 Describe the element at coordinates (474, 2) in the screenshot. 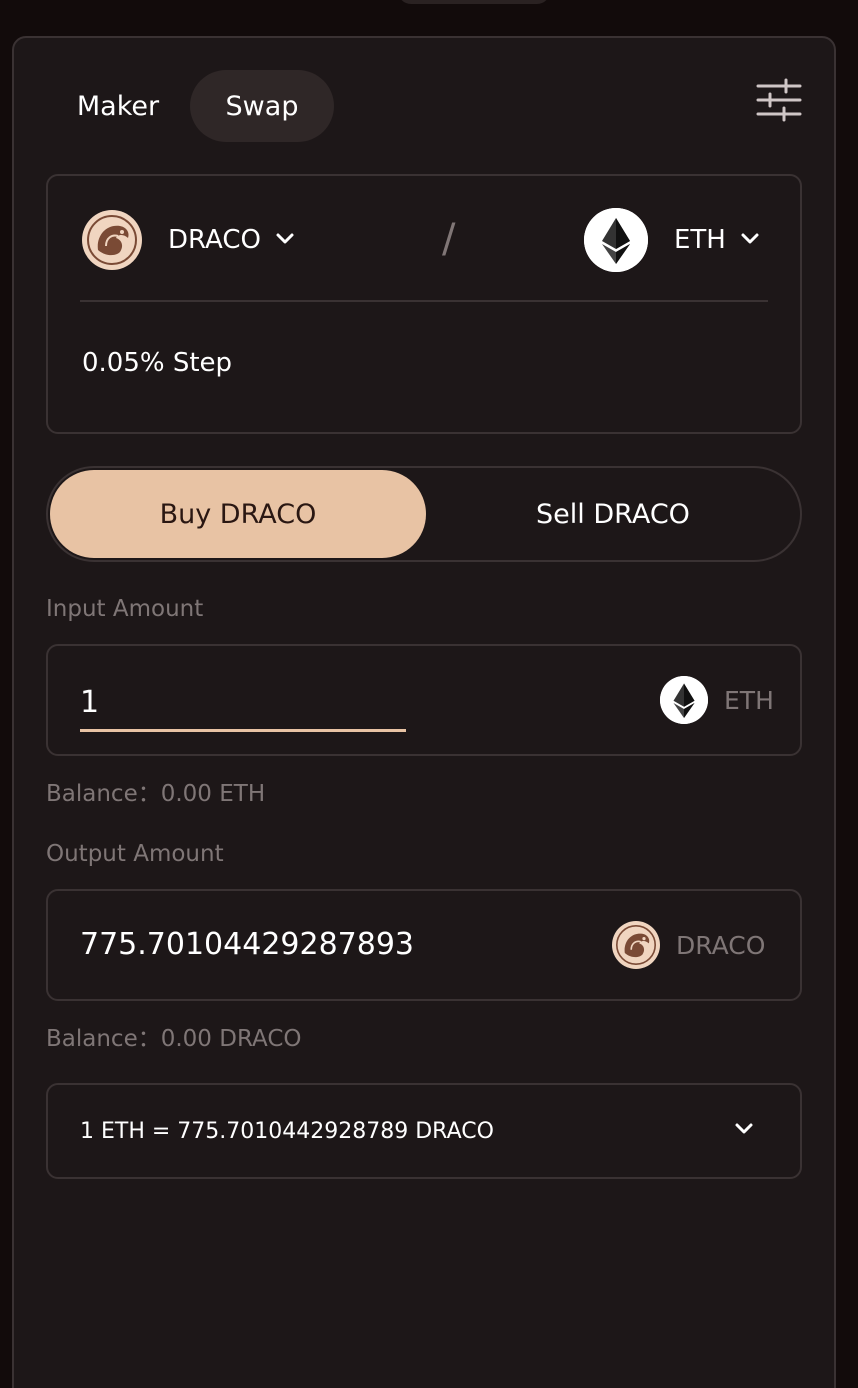

I see `top-handle` at that location.